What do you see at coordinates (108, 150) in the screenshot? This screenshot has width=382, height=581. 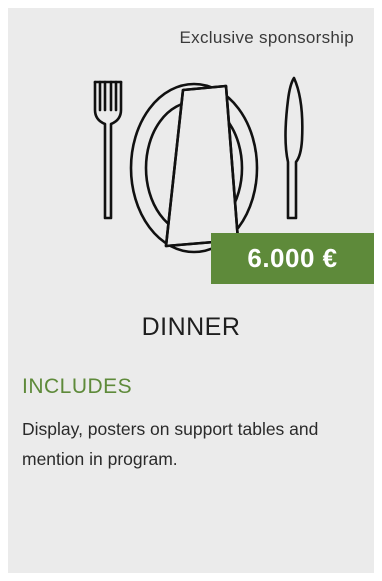 I see `fork-icon` at bounding box center [108, 150].